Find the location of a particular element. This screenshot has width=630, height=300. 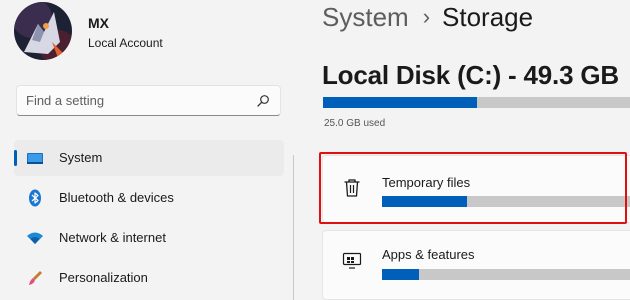

search-box is located at coordinates (148, 100).